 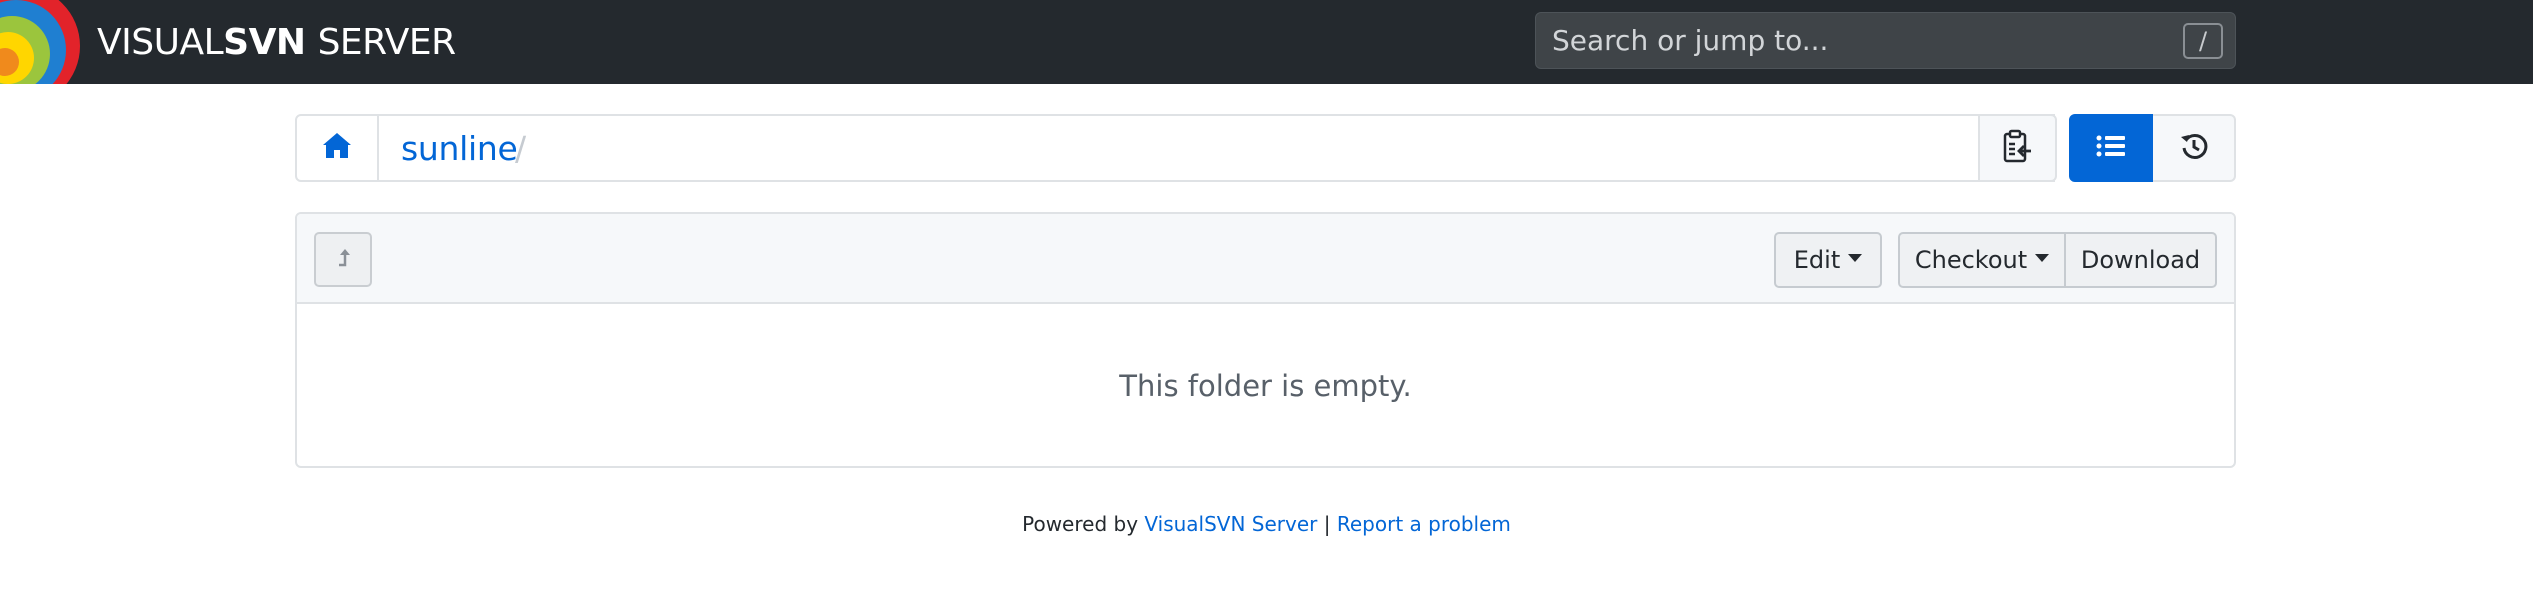 What do you see at coordinates (1265, 386) in the screenshot?
I see `empty-folder-message: This folder is empty.` at bounding box center [1265, 386].